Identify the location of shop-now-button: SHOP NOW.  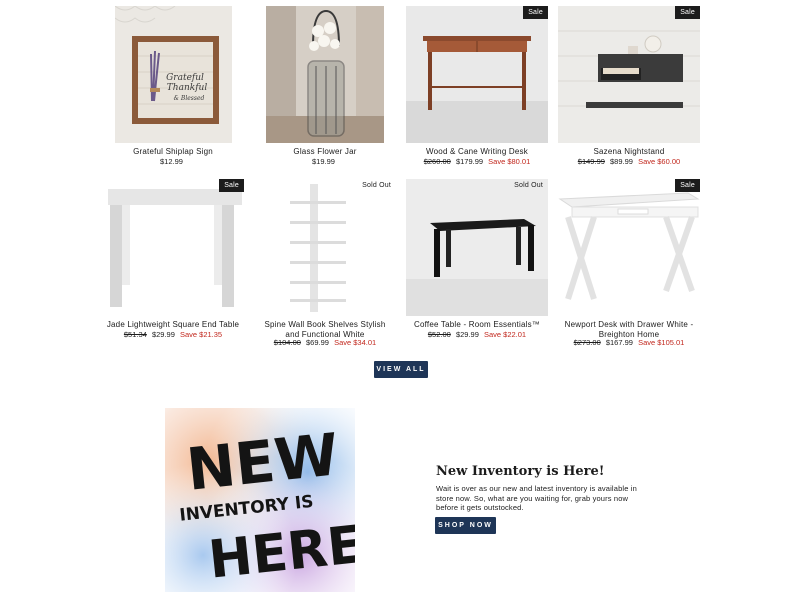
(465, 525).